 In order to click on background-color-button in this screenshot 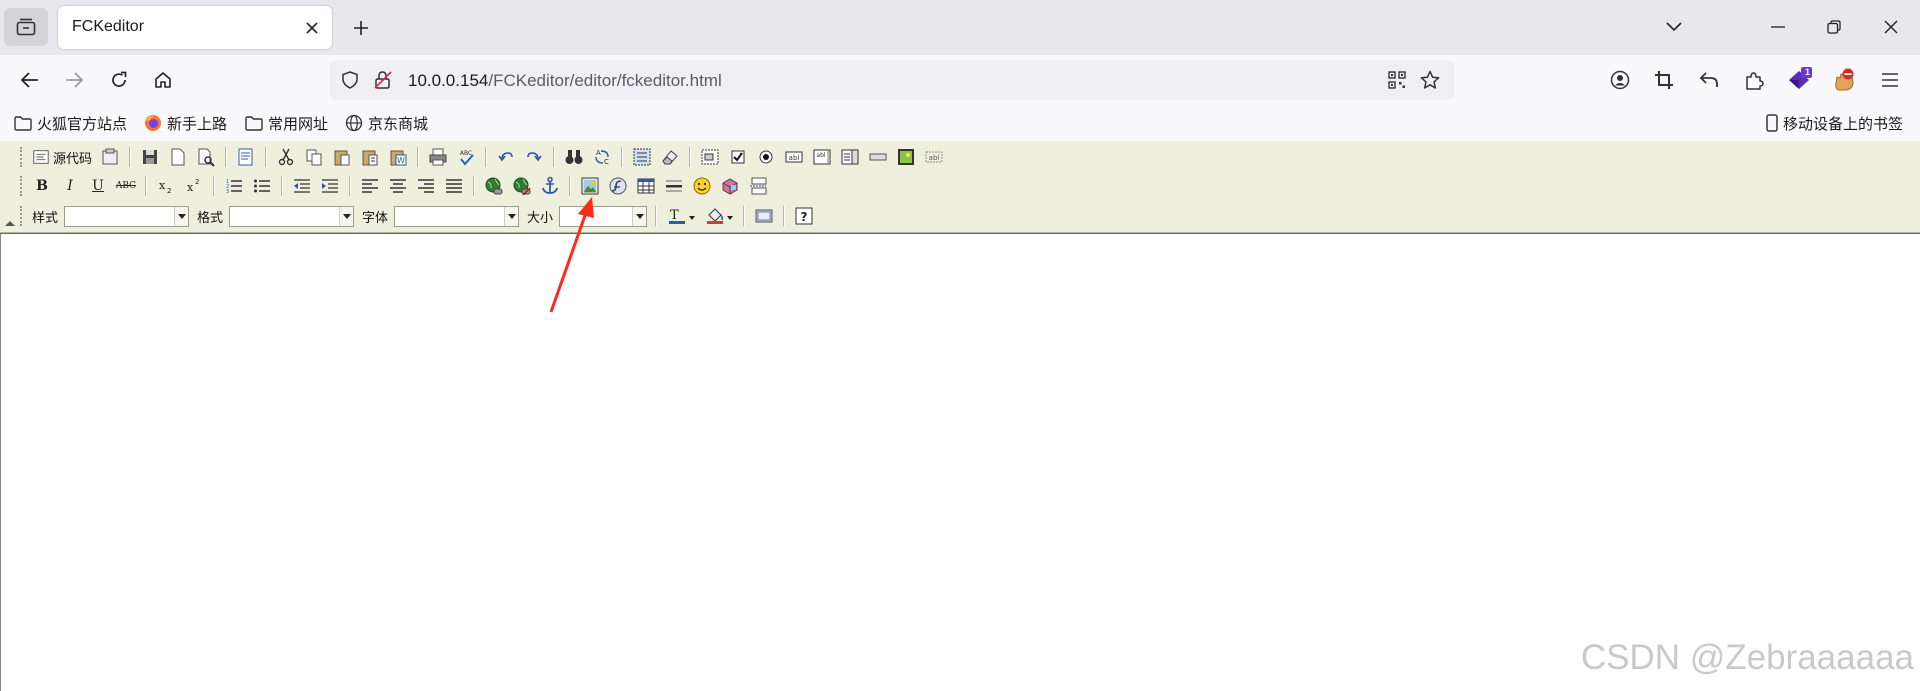, I will do `click(719, 216)`.